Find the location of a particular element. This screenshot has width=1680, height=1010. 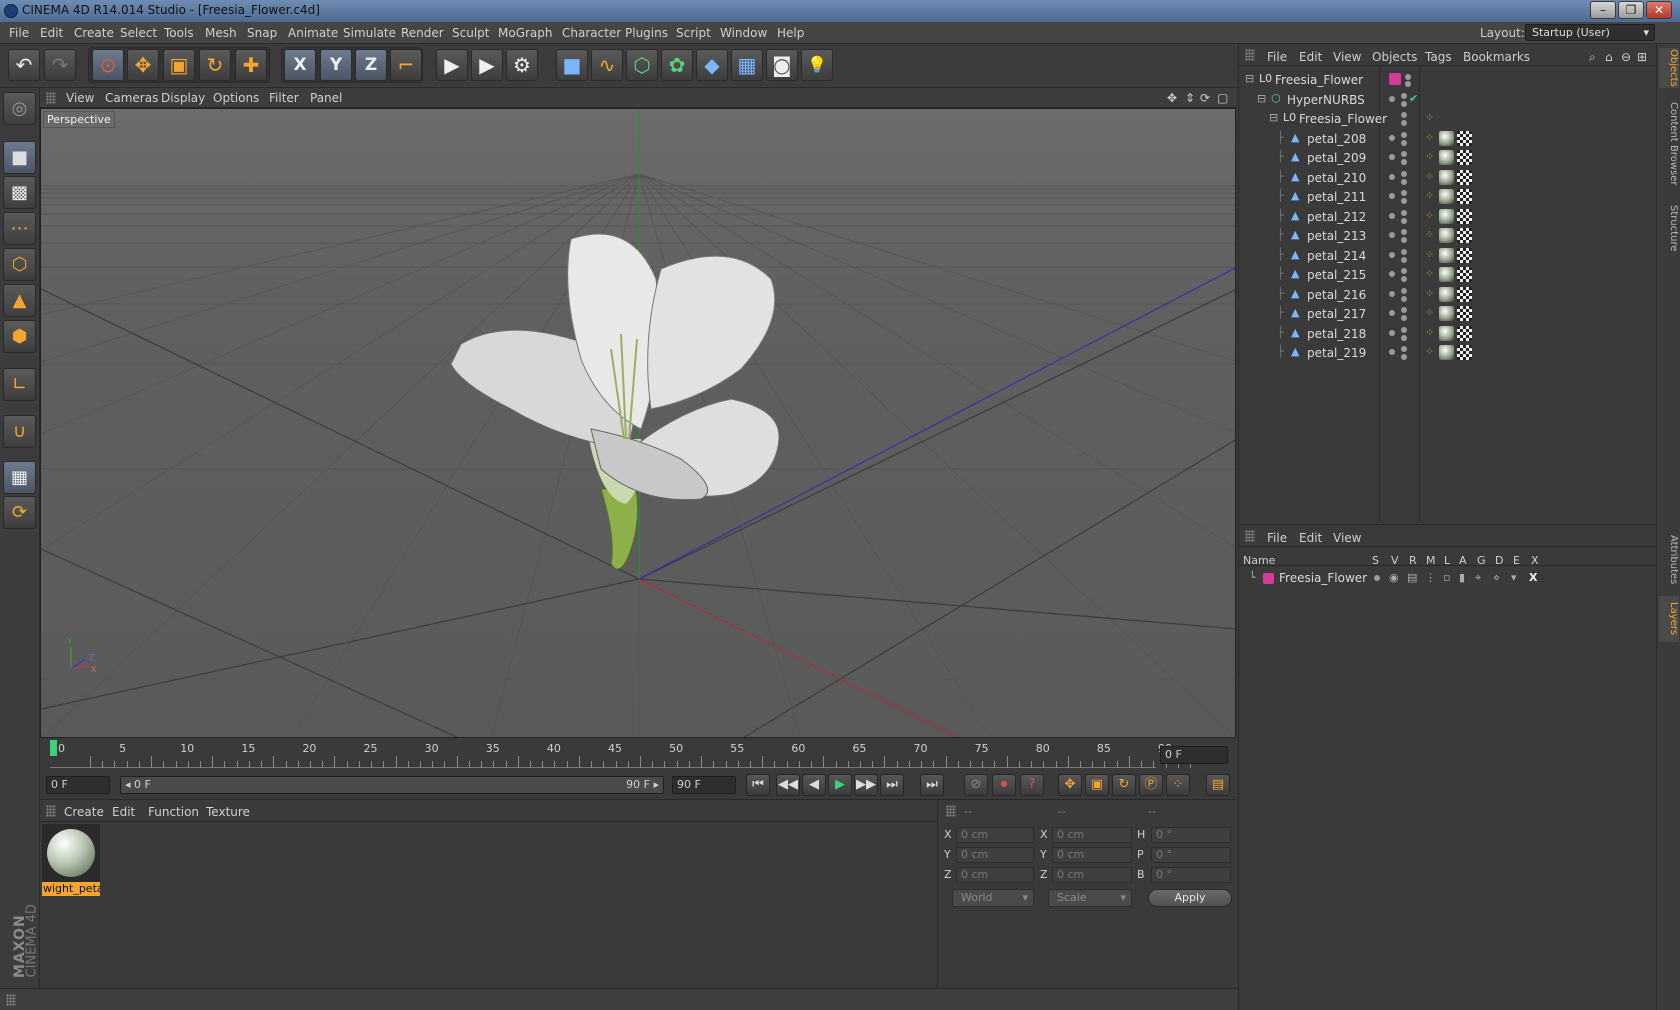

add-button: ✚ is located at coordinates (251, 65).